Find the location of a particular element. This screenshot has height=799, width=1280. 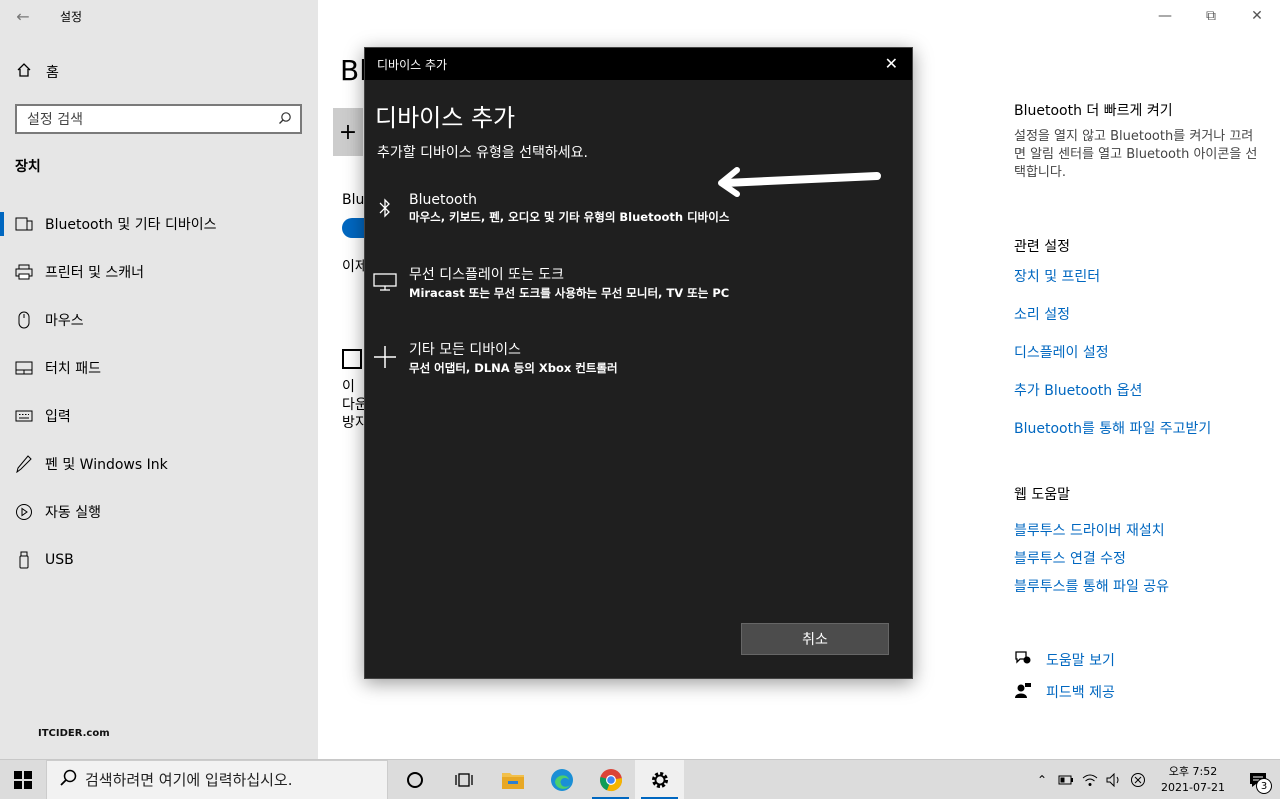

chevron-up-icon: ⌃ is located at coordinates (1042, 779).